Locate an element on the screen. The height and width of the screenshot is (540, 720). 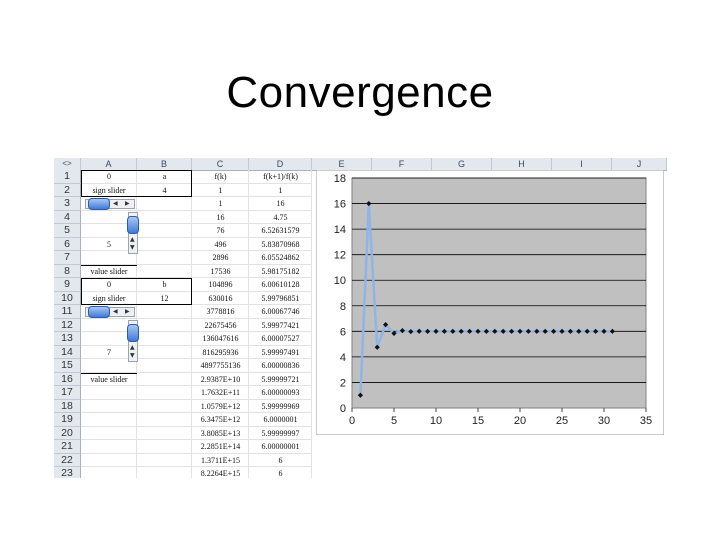
cell-c15: 4897755136 is located at coordinates (220, 366).